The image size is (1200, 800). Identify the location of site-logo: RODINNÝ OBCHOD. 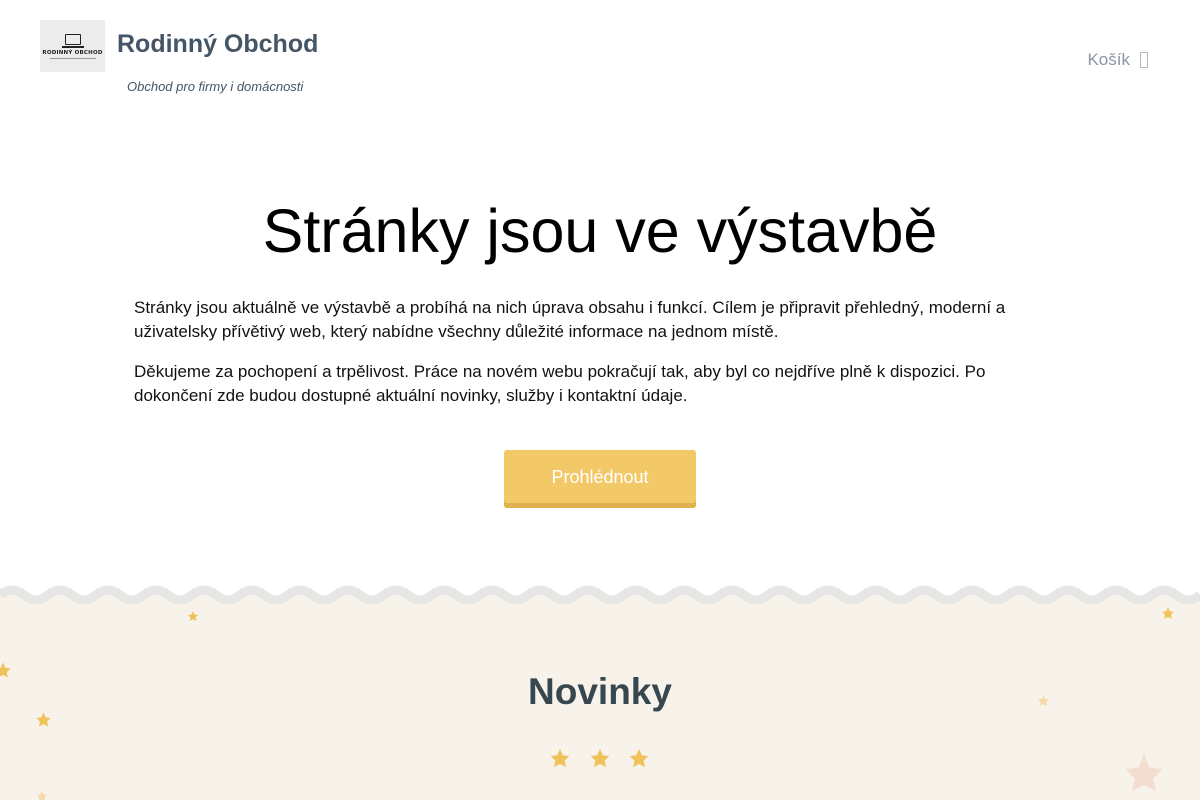
(72, 46).